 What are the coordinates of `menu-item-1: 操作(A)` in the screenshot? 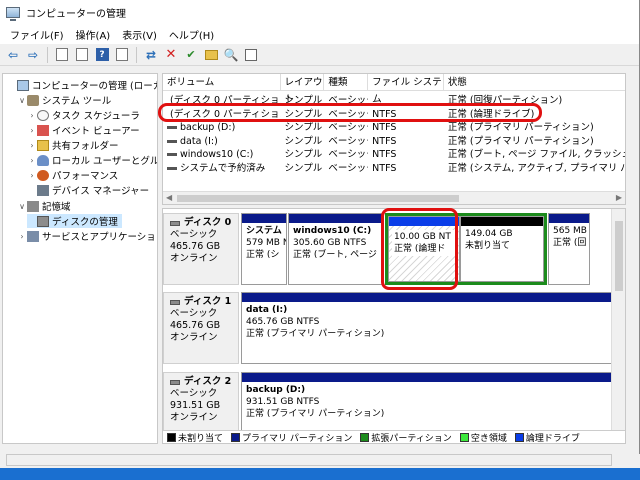 It's located at (93, 34).